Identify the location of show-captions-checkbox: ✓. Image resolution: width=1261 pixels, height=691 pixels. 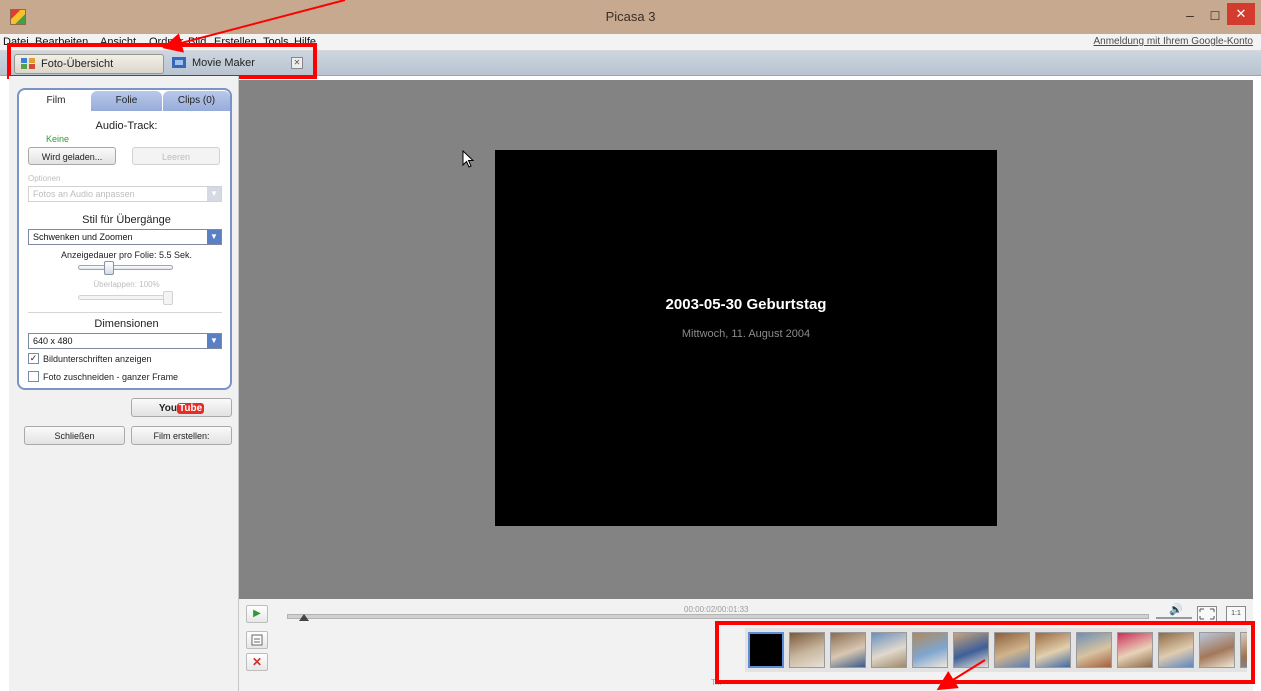
(33, 358).